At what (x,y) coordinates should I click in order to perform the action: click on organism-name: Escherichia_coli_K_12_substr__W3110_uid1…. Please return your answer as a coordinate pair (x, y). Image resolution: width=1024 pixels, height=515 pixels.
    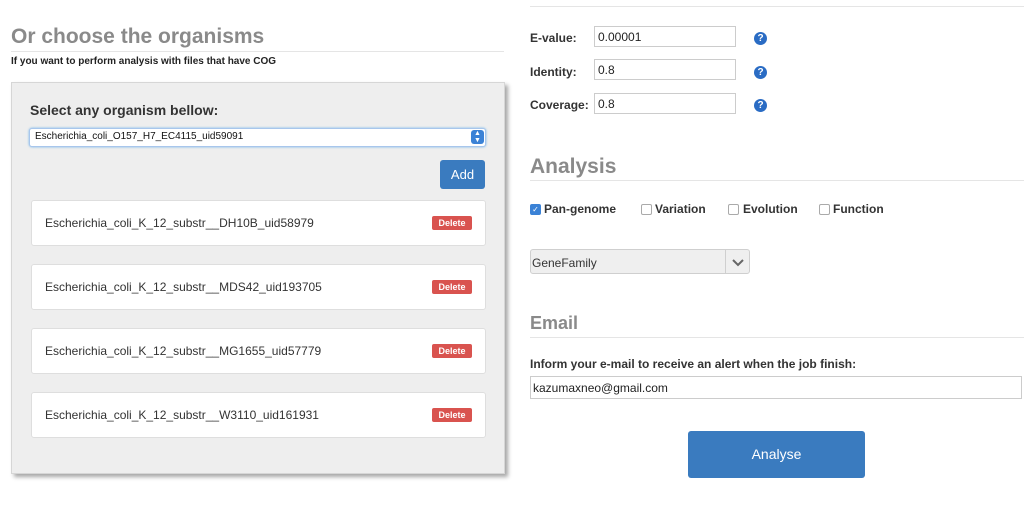
    Looking at the image, I should click on (182, 415).